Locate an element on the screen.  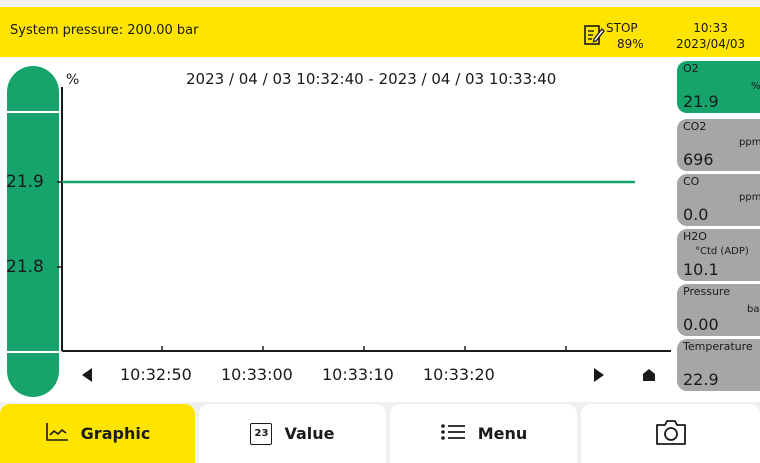
tab-graphic: Graphic is located at coordinates (97, 433).